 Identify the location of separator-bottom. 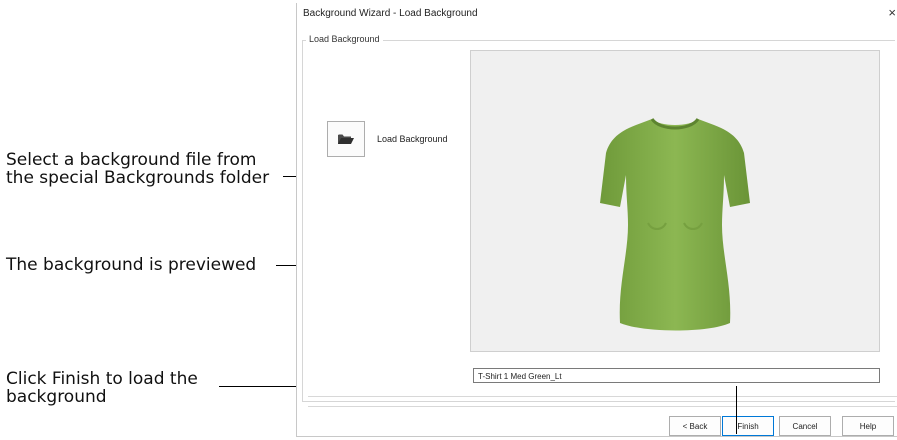
(602, 406).